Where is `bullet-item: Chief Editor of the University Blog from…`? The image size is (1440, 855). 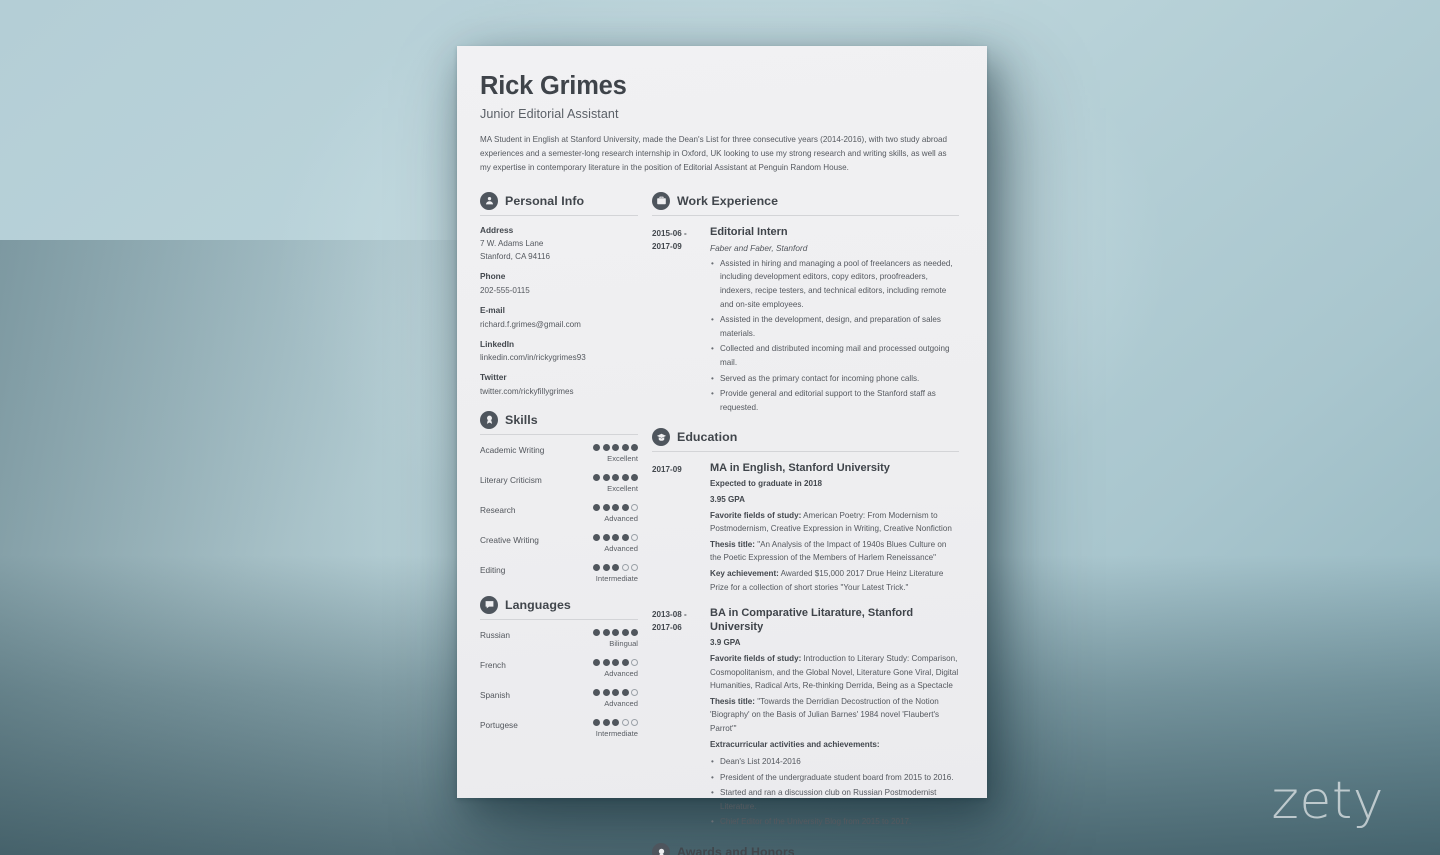 bullet-item: Chief Editor of the University Blog from… is located at coordinates (834, 822).